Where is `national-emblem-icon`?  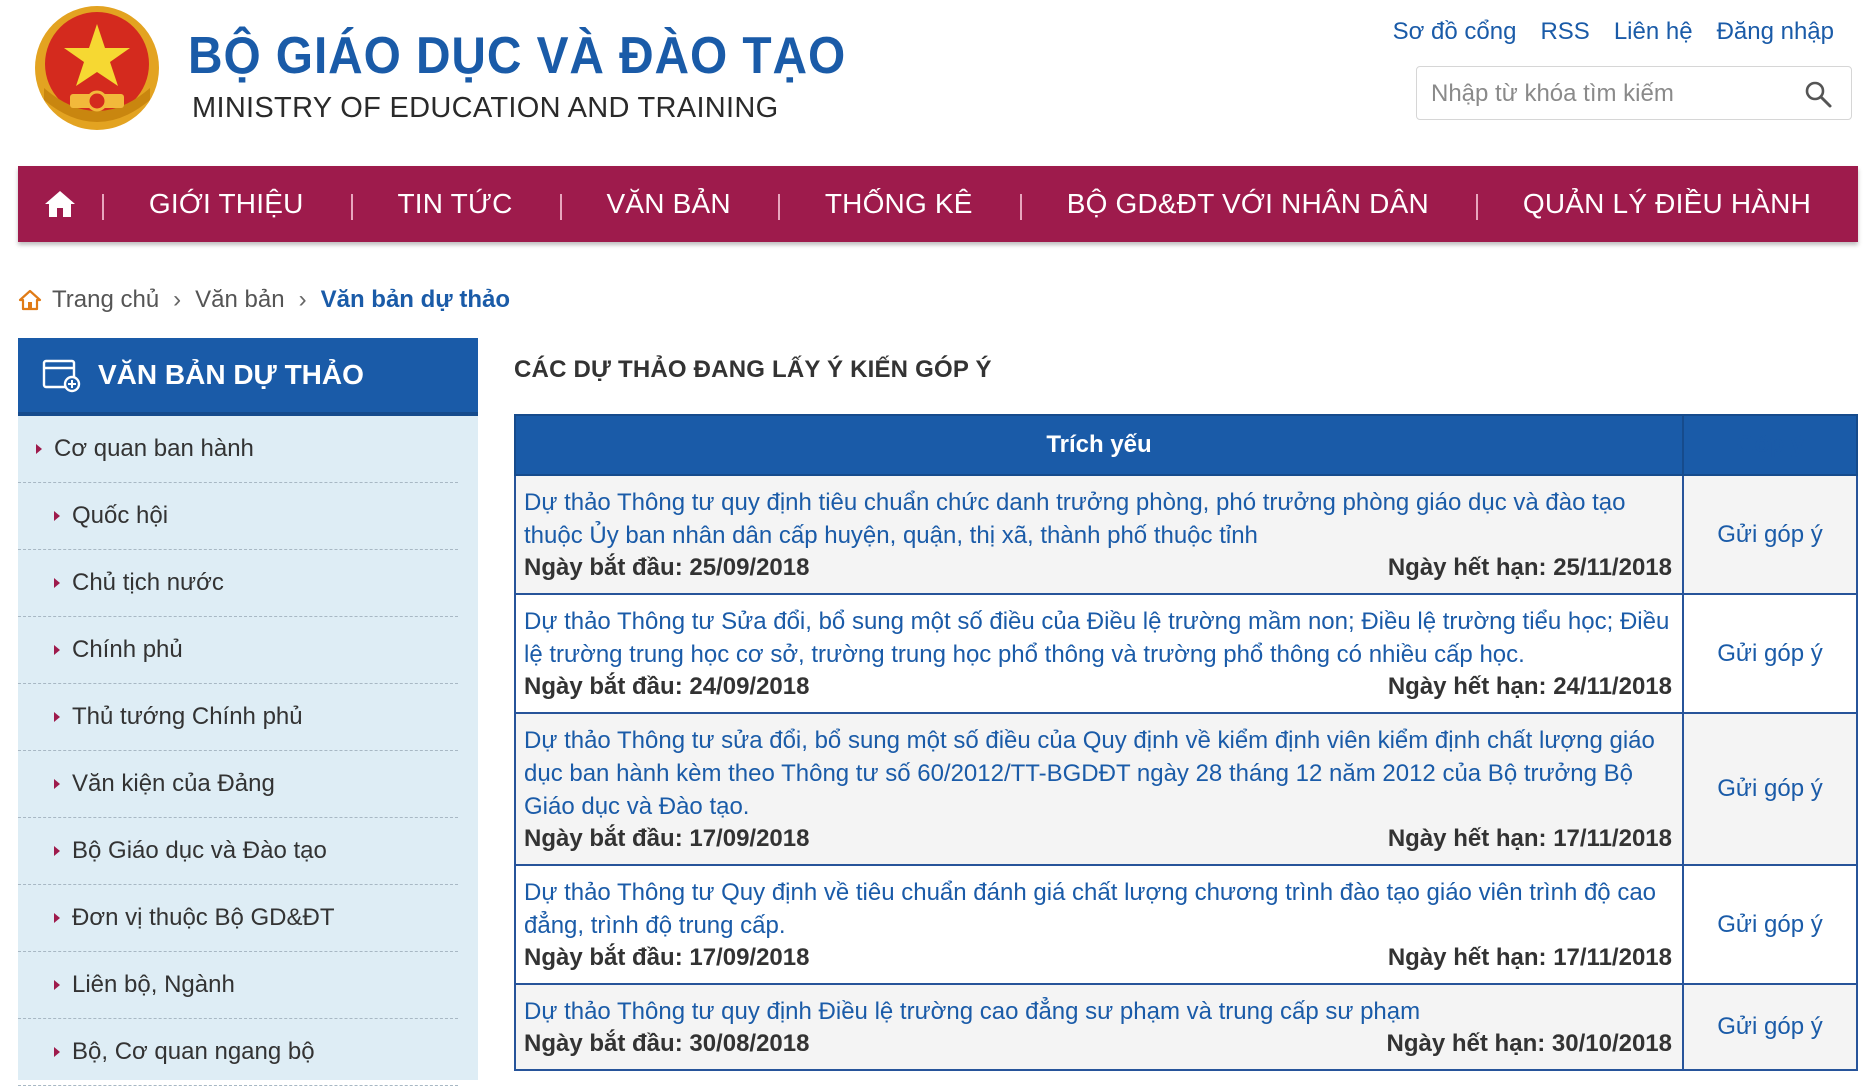
national-emblem-icon is located at coordinates (97, 71).